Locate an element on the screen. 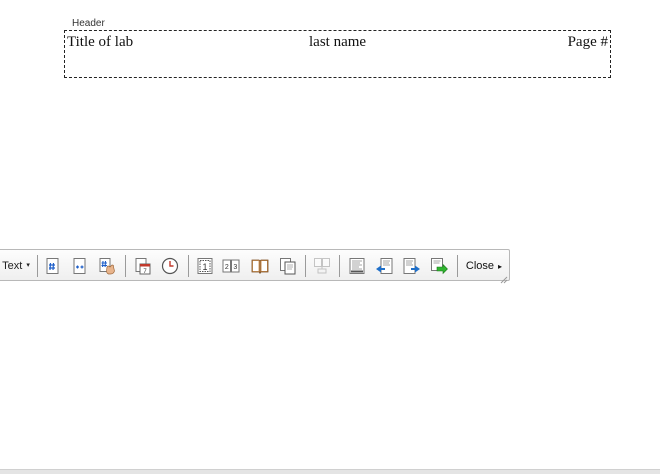 The width and height of the screenshot is (660, 474). different-first-page-icon is located at coordinates (288, 266).